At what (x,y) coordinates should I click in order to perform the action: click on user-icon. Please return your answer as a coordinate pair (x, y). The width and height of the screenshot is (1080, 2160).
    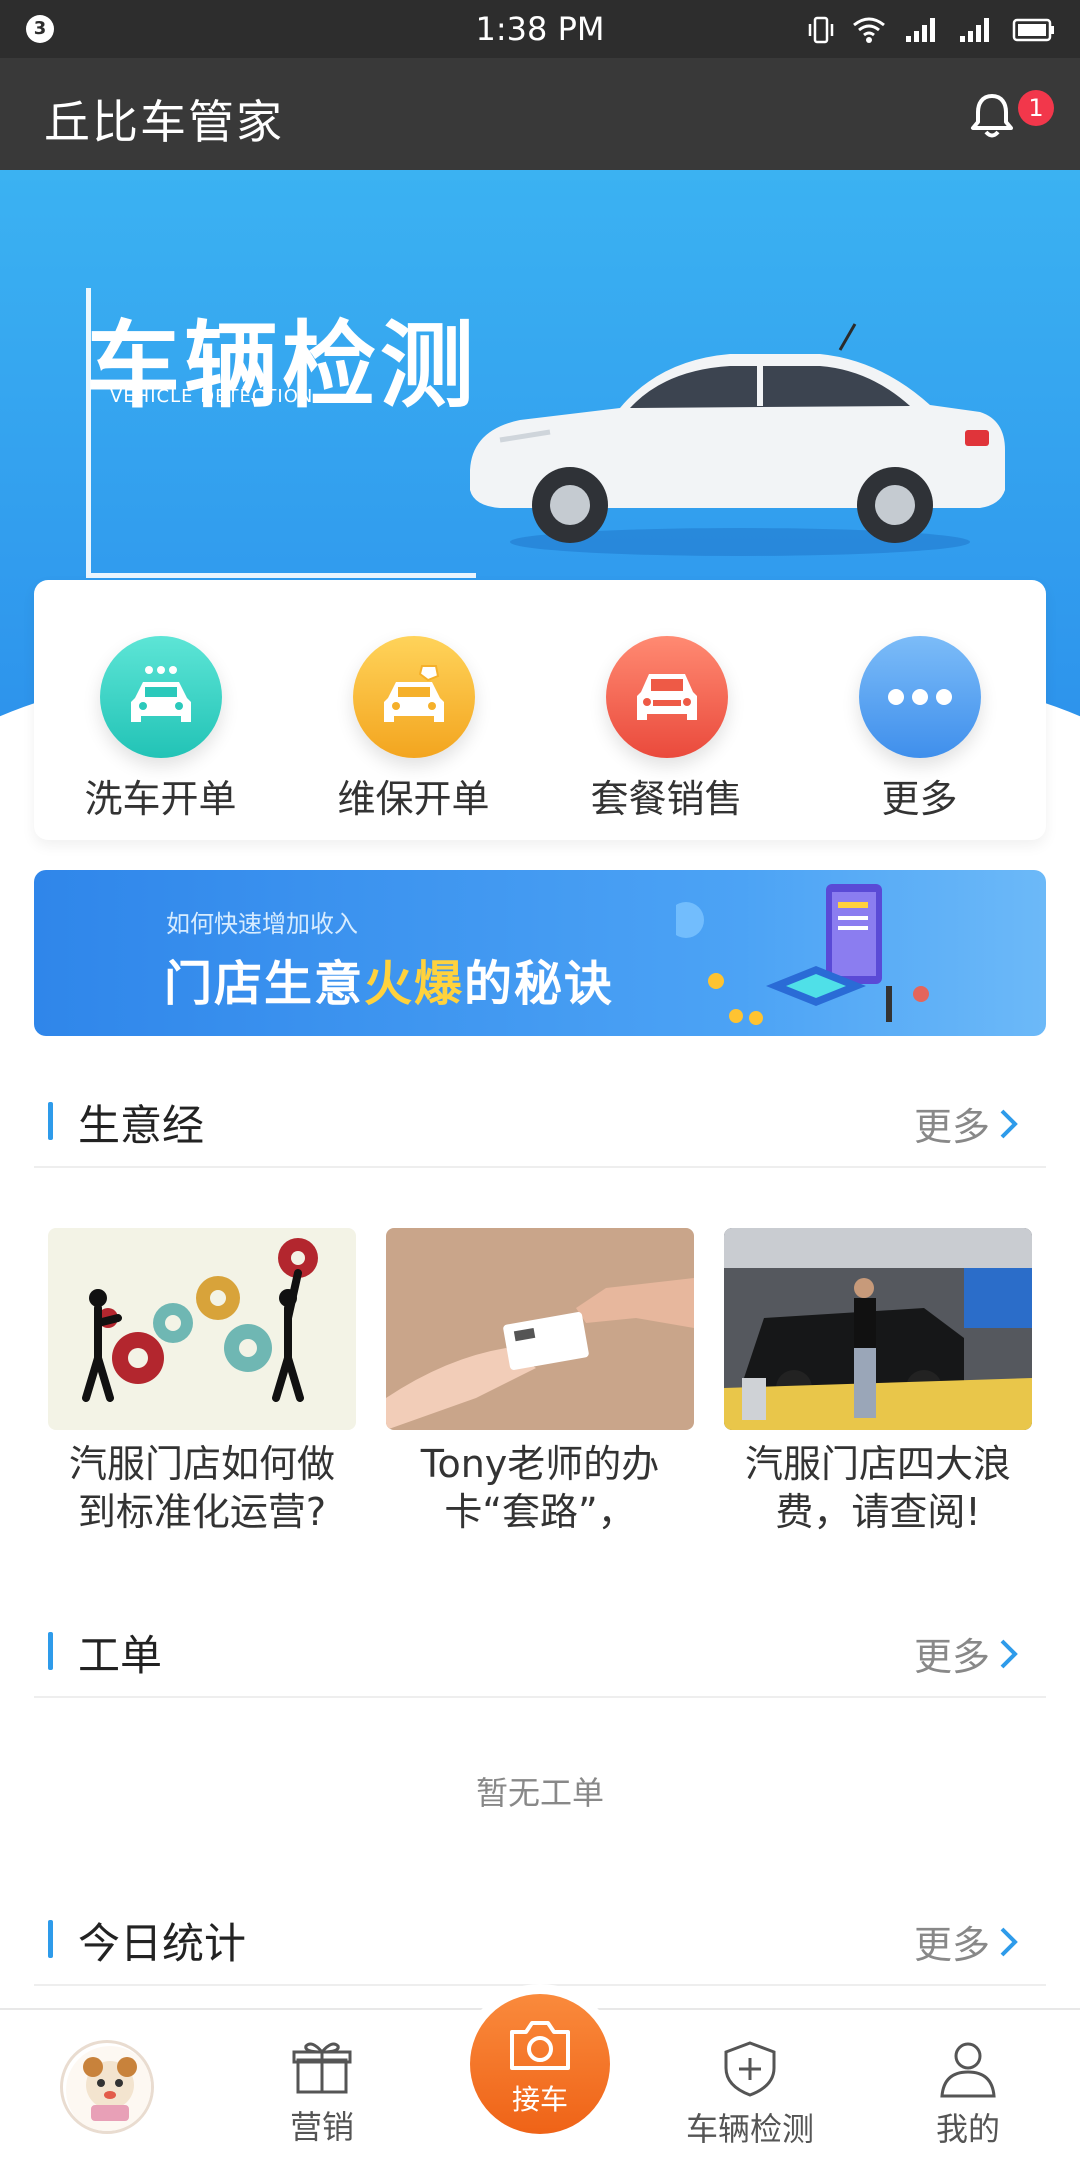
    Looking at the image, I should click on (968, 2070).